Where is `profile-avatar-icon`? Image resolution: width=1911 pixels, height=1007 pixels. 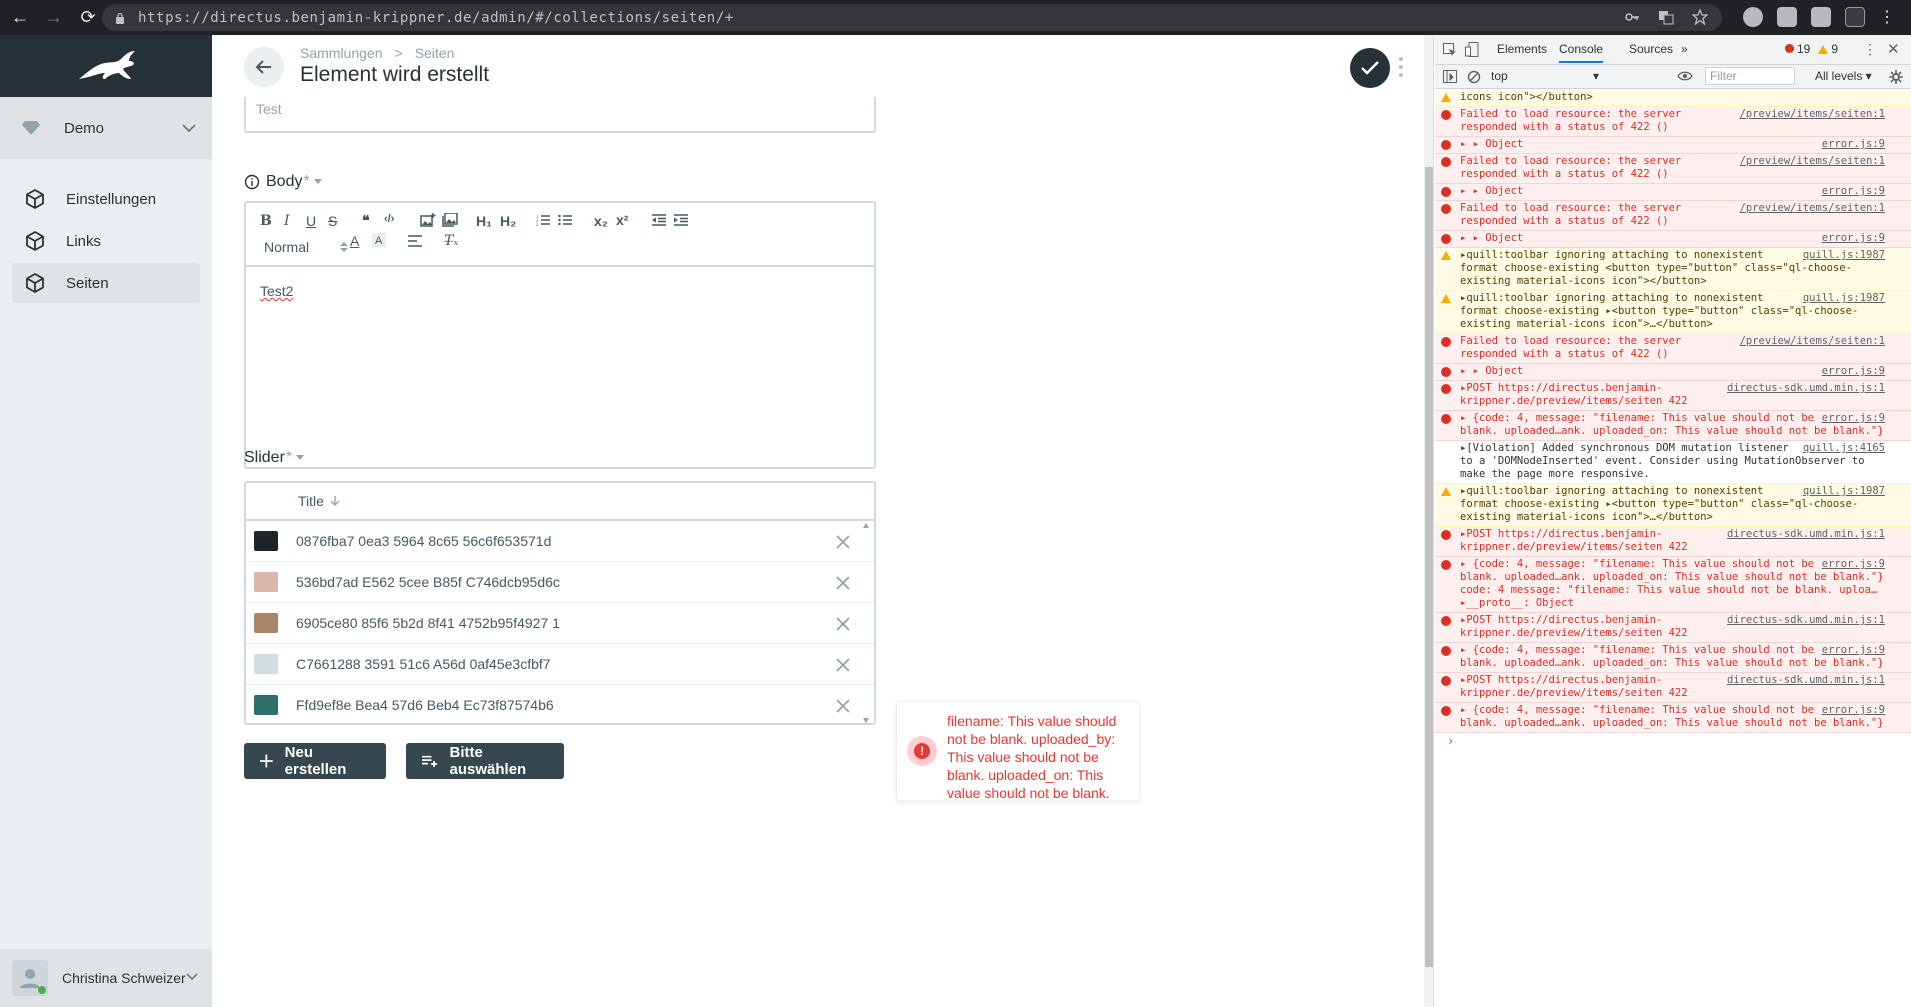
profile-avatar-icon is located at coordinates (1855, 17).